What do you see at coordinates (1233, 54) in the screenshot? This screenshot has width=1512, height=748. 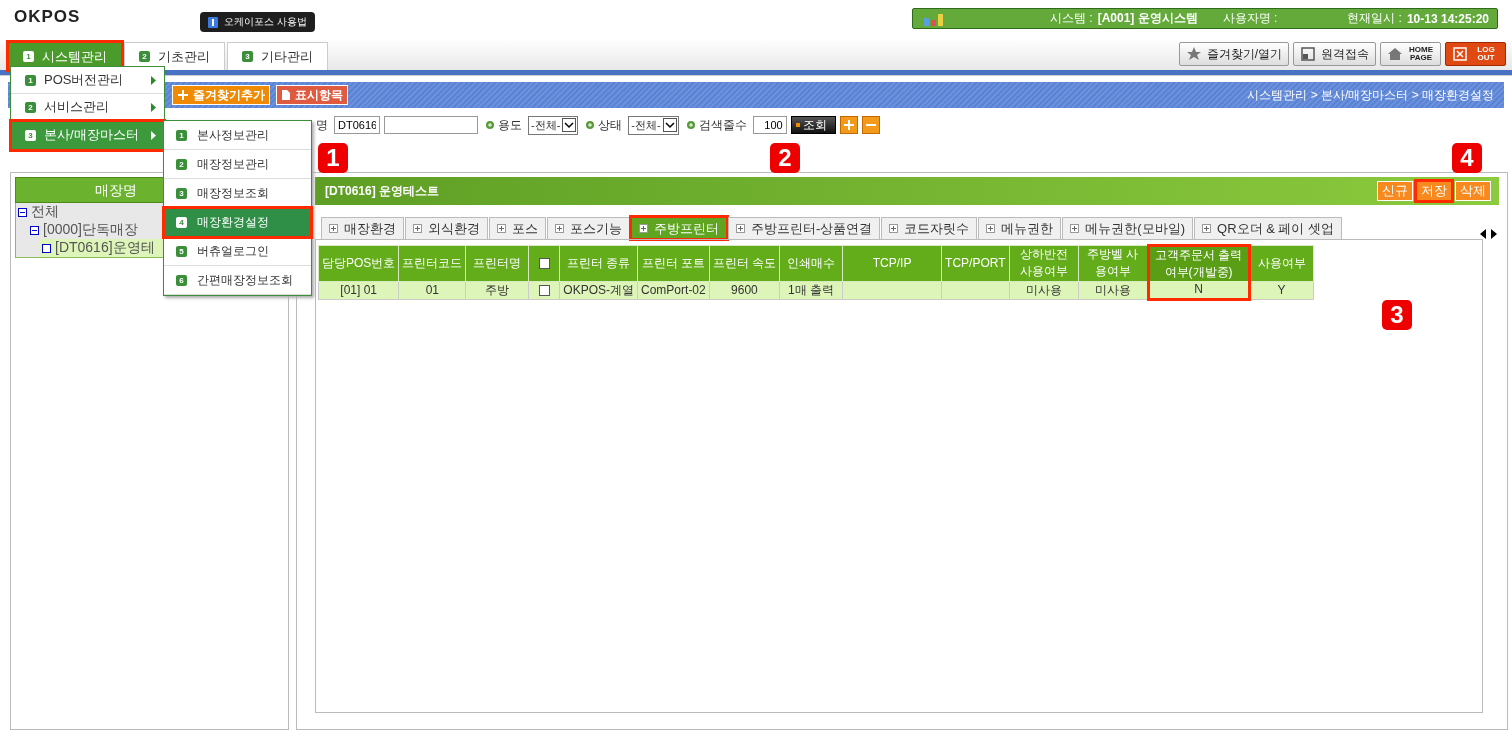 I see `favorites-button: 즐겨찾기/열기` at bounding box center [1233, 54].